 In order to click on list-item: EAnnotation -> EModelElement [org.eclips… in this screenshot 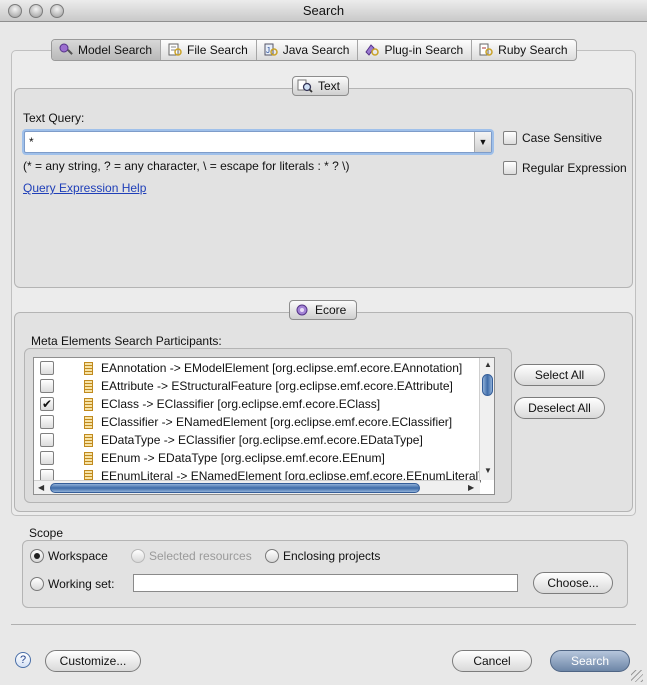, I will do `click(257, 368)`.